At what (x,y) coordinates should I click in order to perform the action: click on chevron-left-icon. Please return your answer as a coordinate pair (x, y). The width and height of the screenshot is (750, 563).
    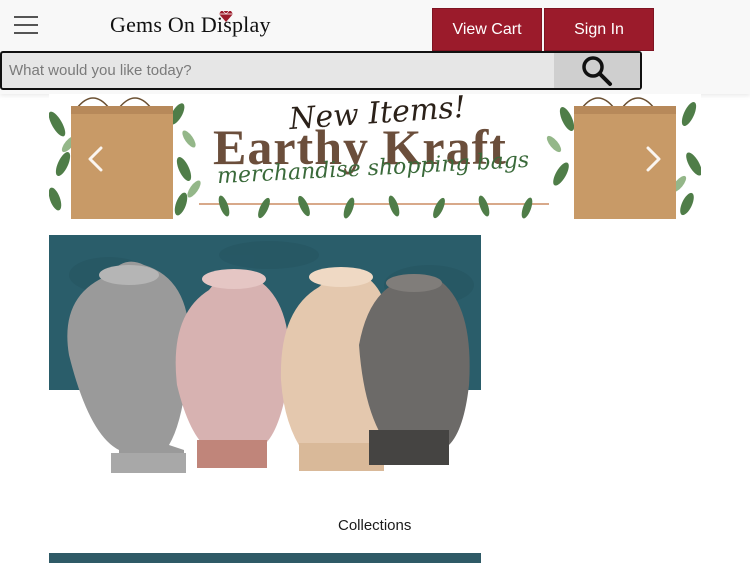
    Looking at the image, I should click on (96, 159).